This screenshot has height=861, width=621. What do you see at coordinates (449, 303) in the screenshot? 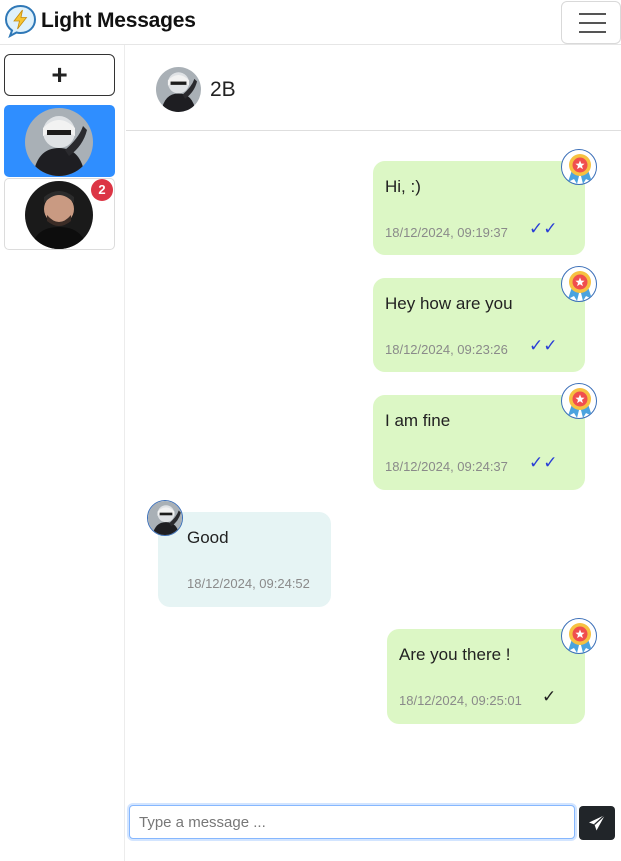
I see `message-text: Hey how are you` at bounding box center [449, 303].